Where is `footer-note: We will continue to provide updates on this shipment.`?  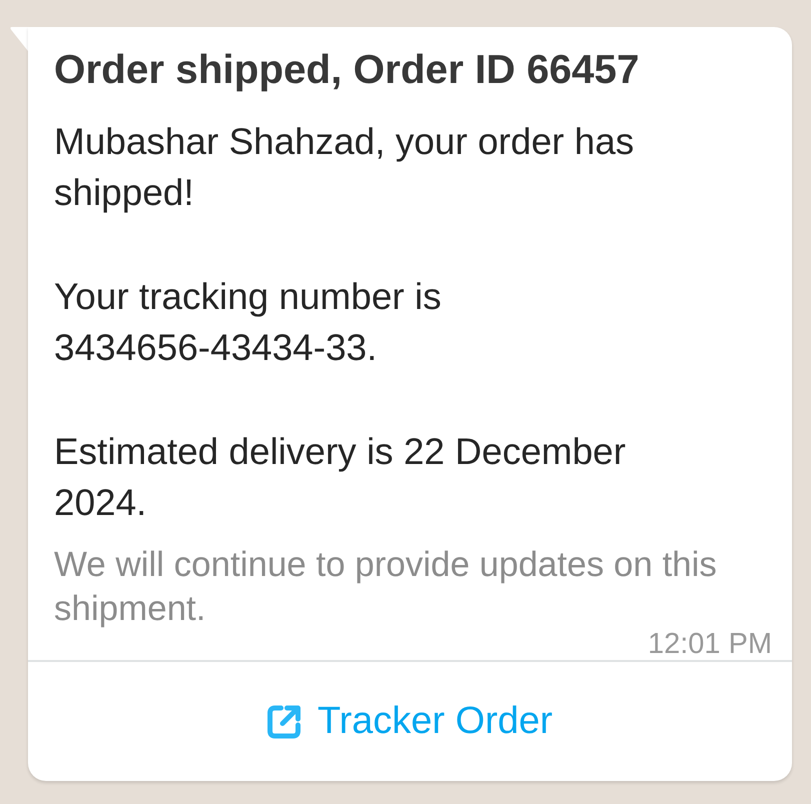 footer-note: We will continue to provide updates on this shipment. is located at coordinates (386, 587).